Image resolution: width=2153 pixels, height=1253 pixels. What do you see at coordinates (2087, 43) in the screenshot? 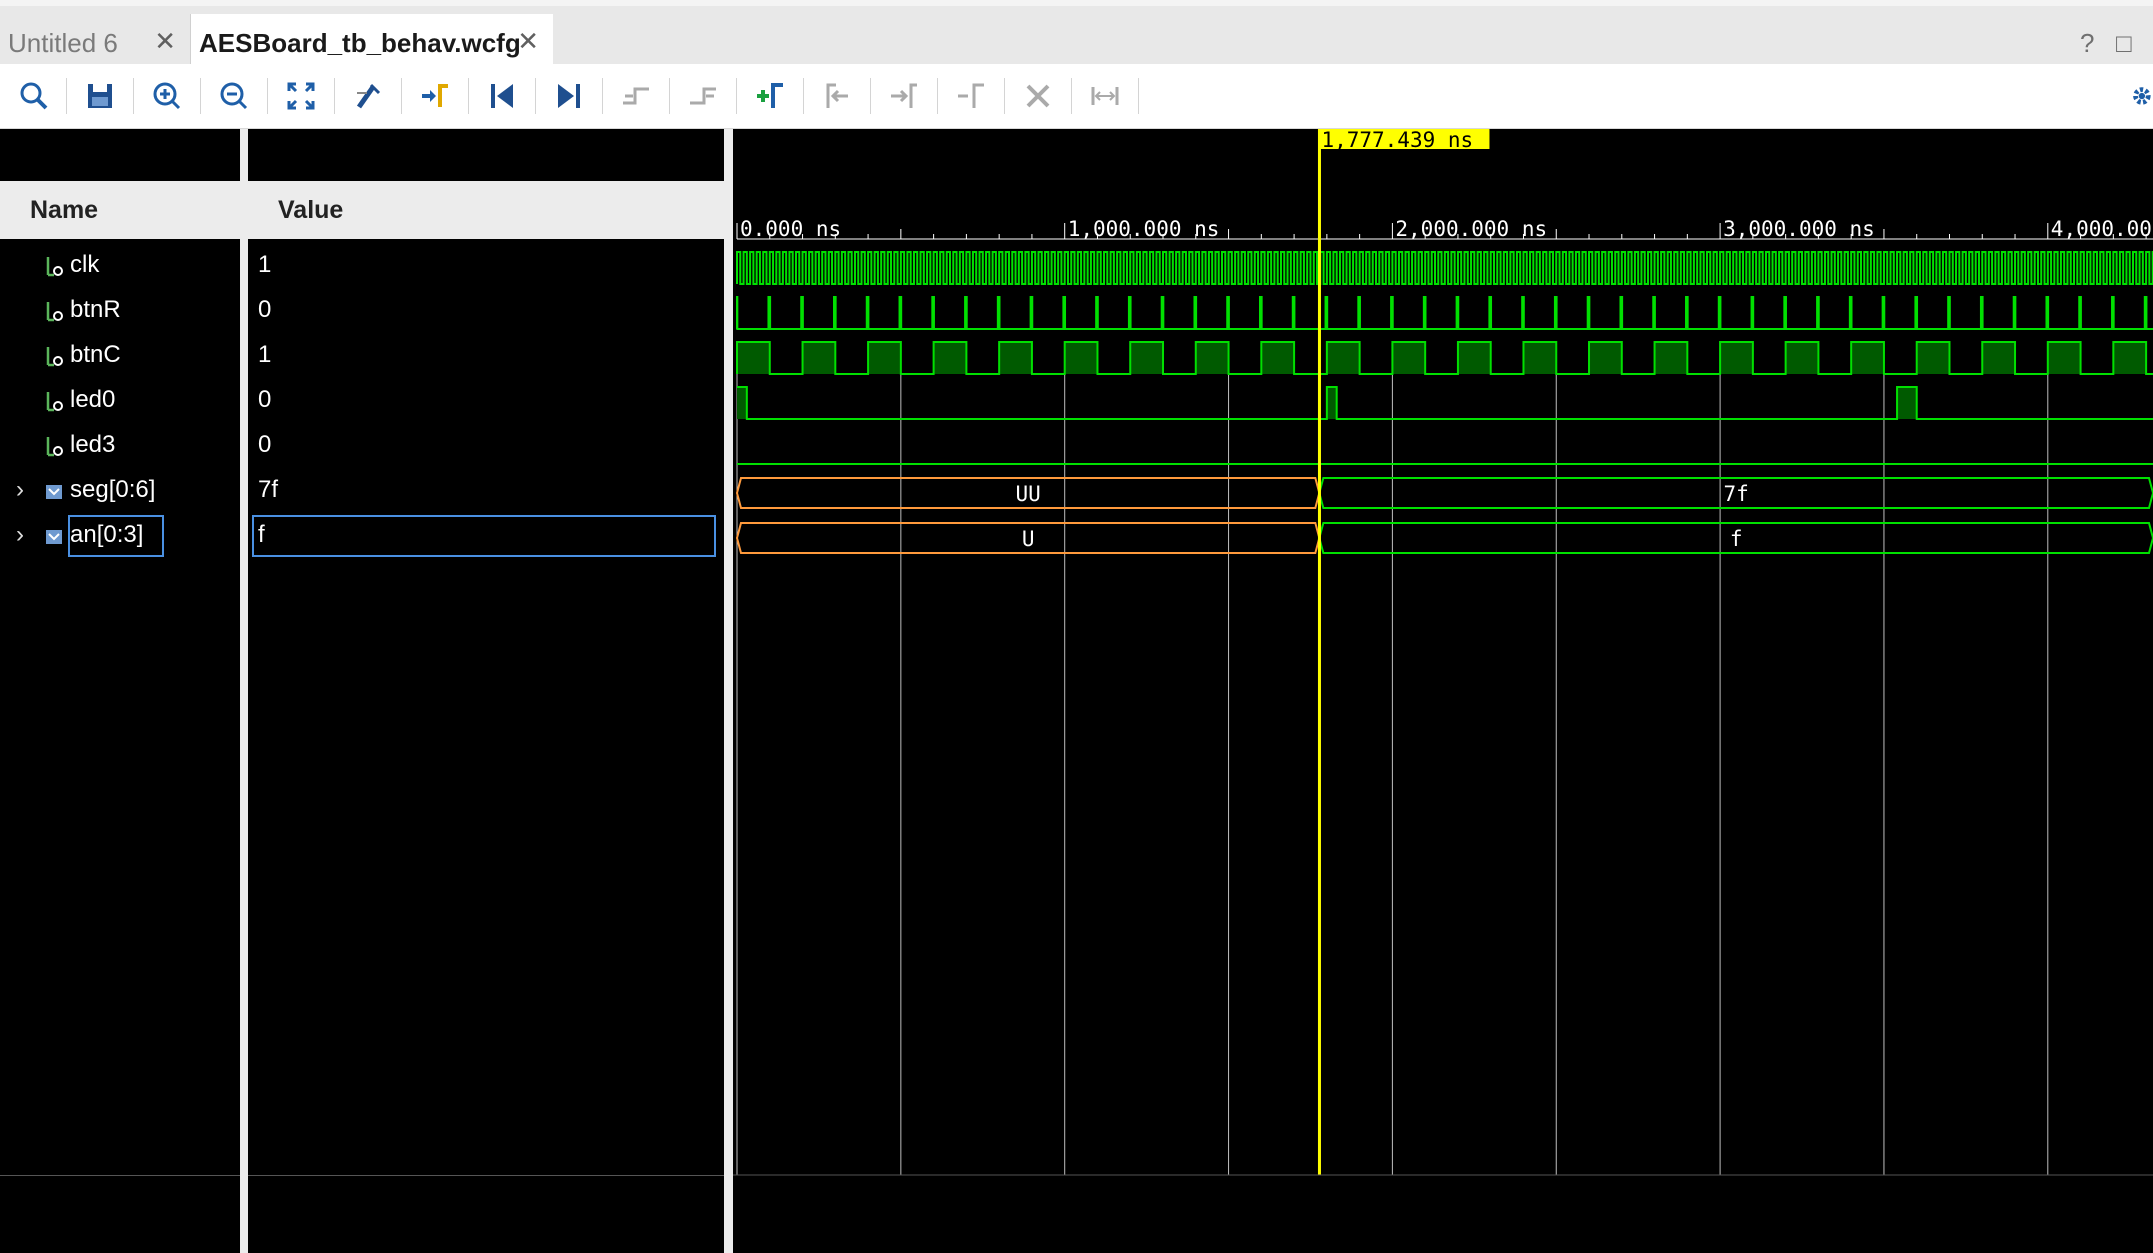
I see `help-icon: ?` at bounding box center [2087, 43].